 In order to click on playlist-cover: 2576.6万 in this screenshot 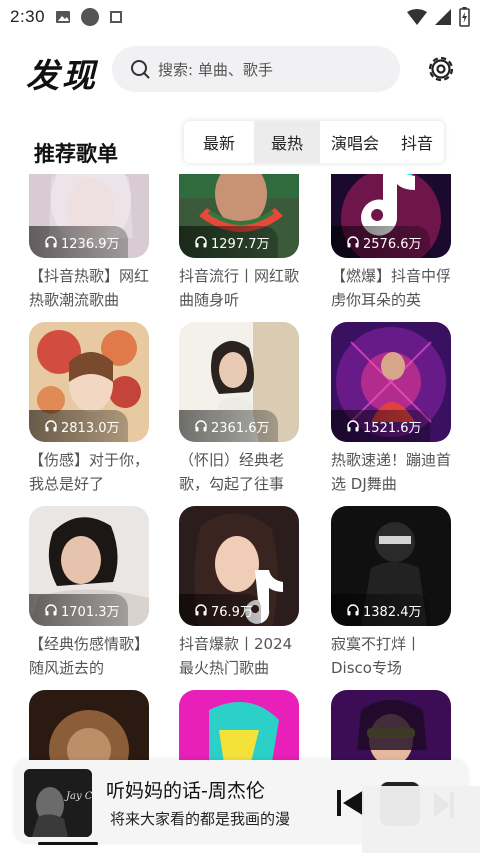, I will do `click(391, 216)`.